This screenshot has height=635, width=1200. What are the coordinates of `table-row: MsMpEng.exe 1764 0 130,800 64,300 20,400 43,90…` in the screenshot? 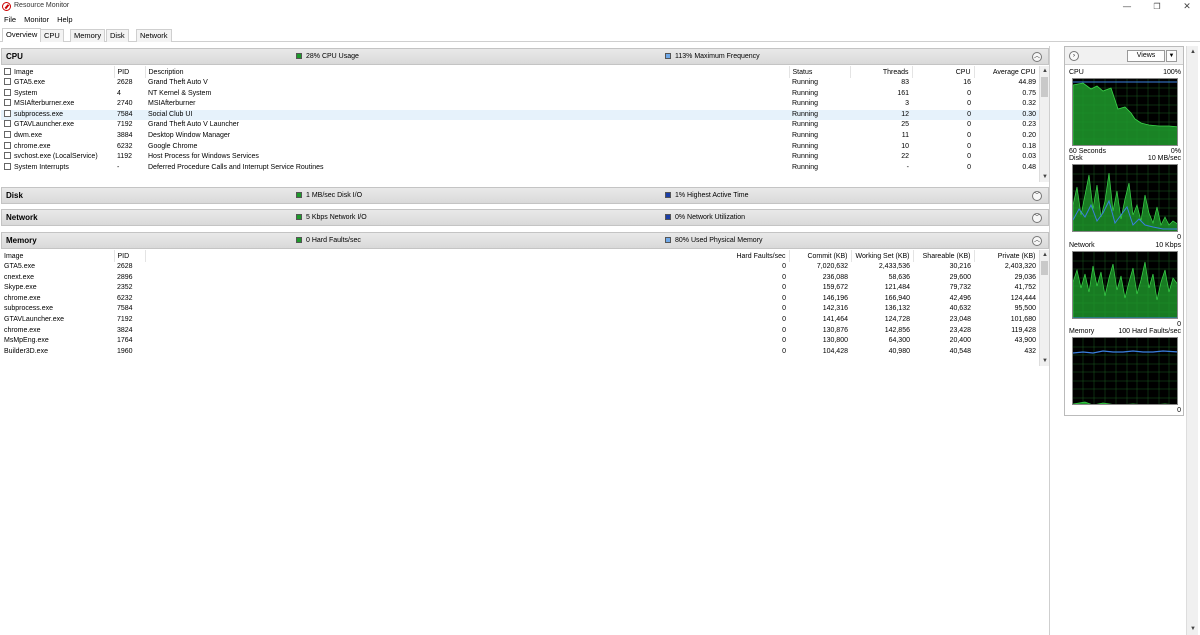 It's located at (520, 341).